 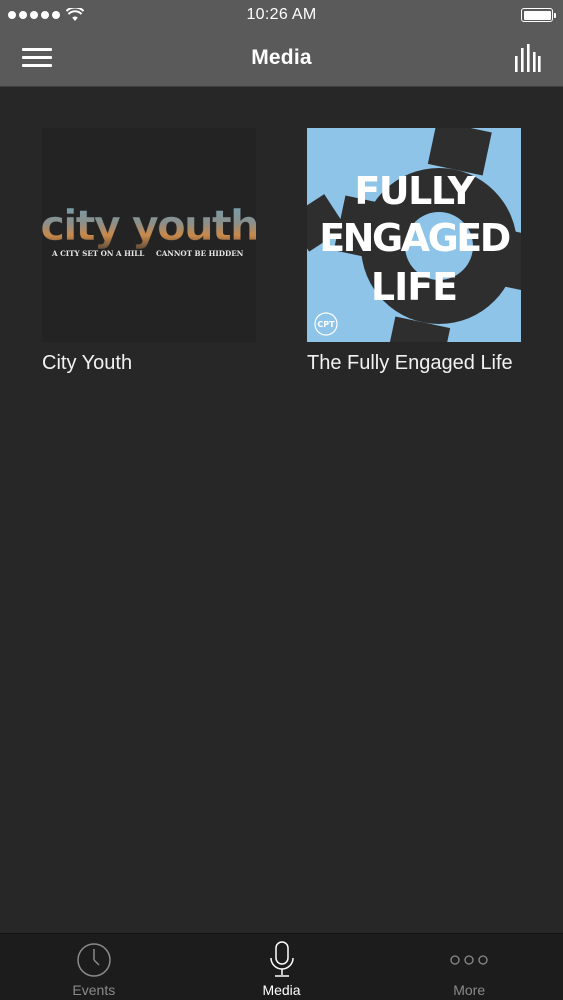 I want to click on clock-icon, so click(x=94, y=960).